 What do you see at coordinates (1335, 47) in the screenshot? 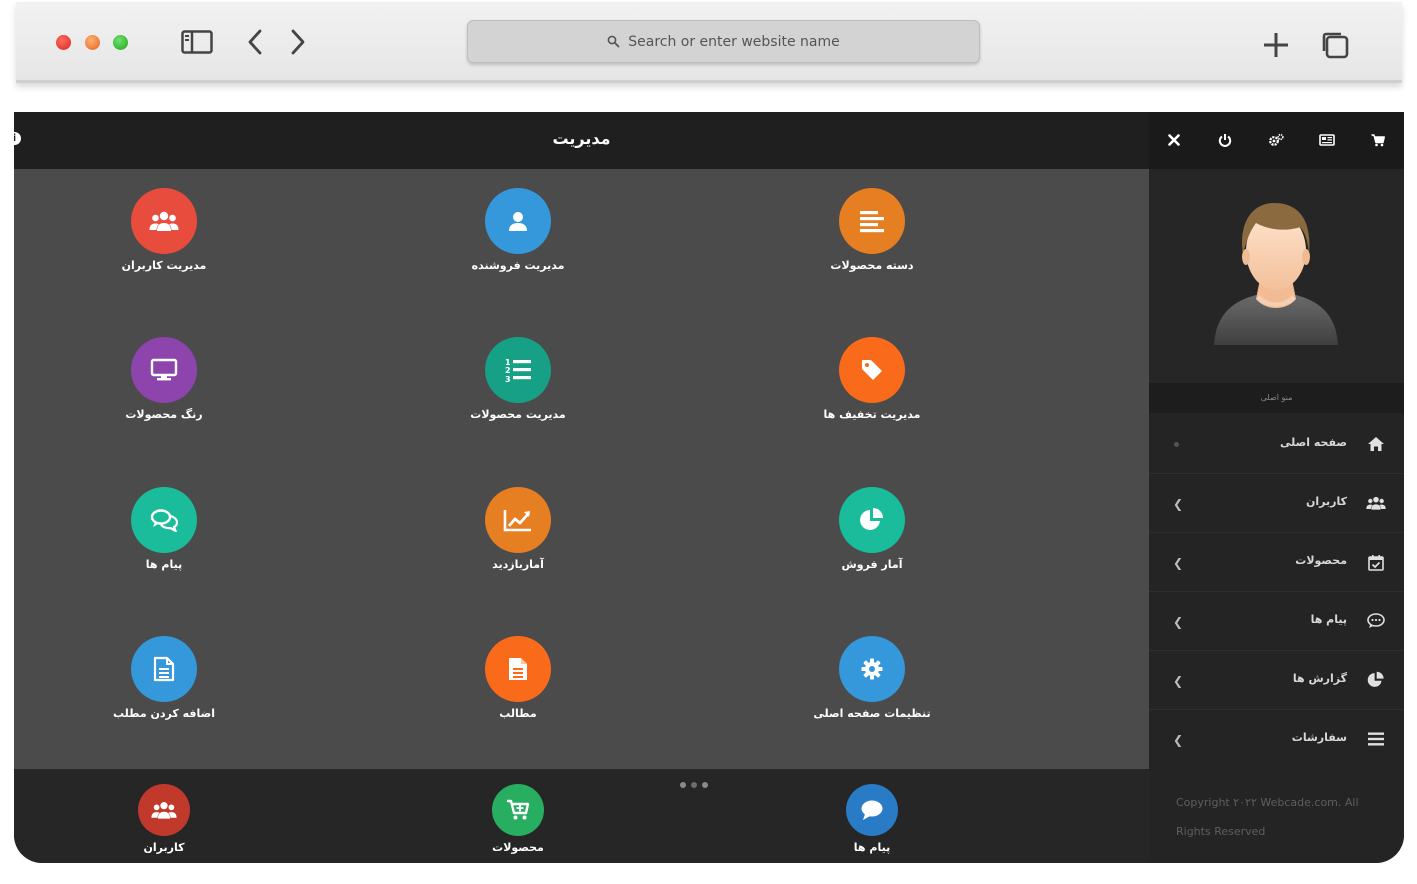
I see `tab-overview-icon` at bounding box center [1335, 47].